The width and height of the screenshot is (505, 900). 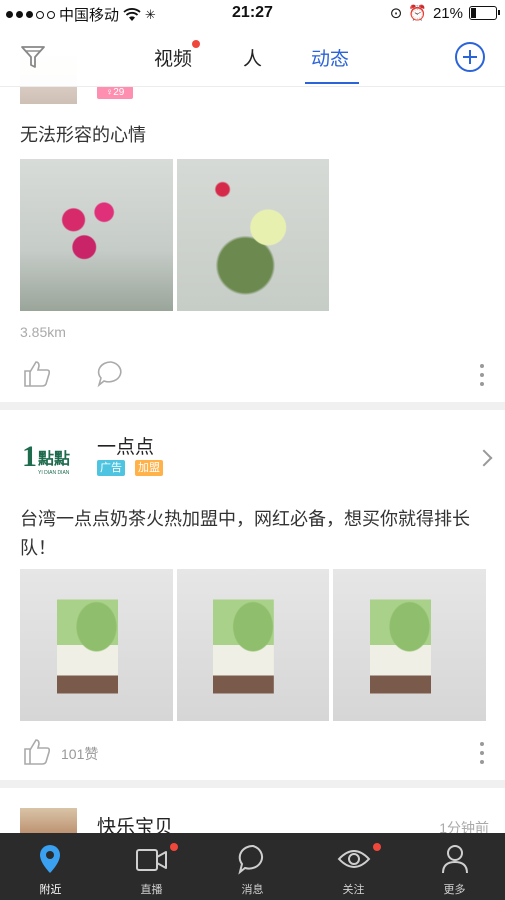 I want to click on svg-text: 1, so click(x=29, y=456).